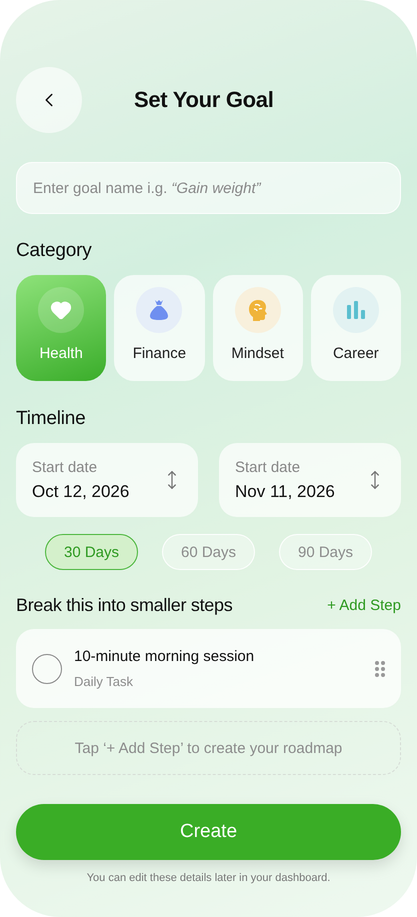  Describe the element at coordinates (380, 668) in the screenshot. I see `drag-handle-icon` at that location.